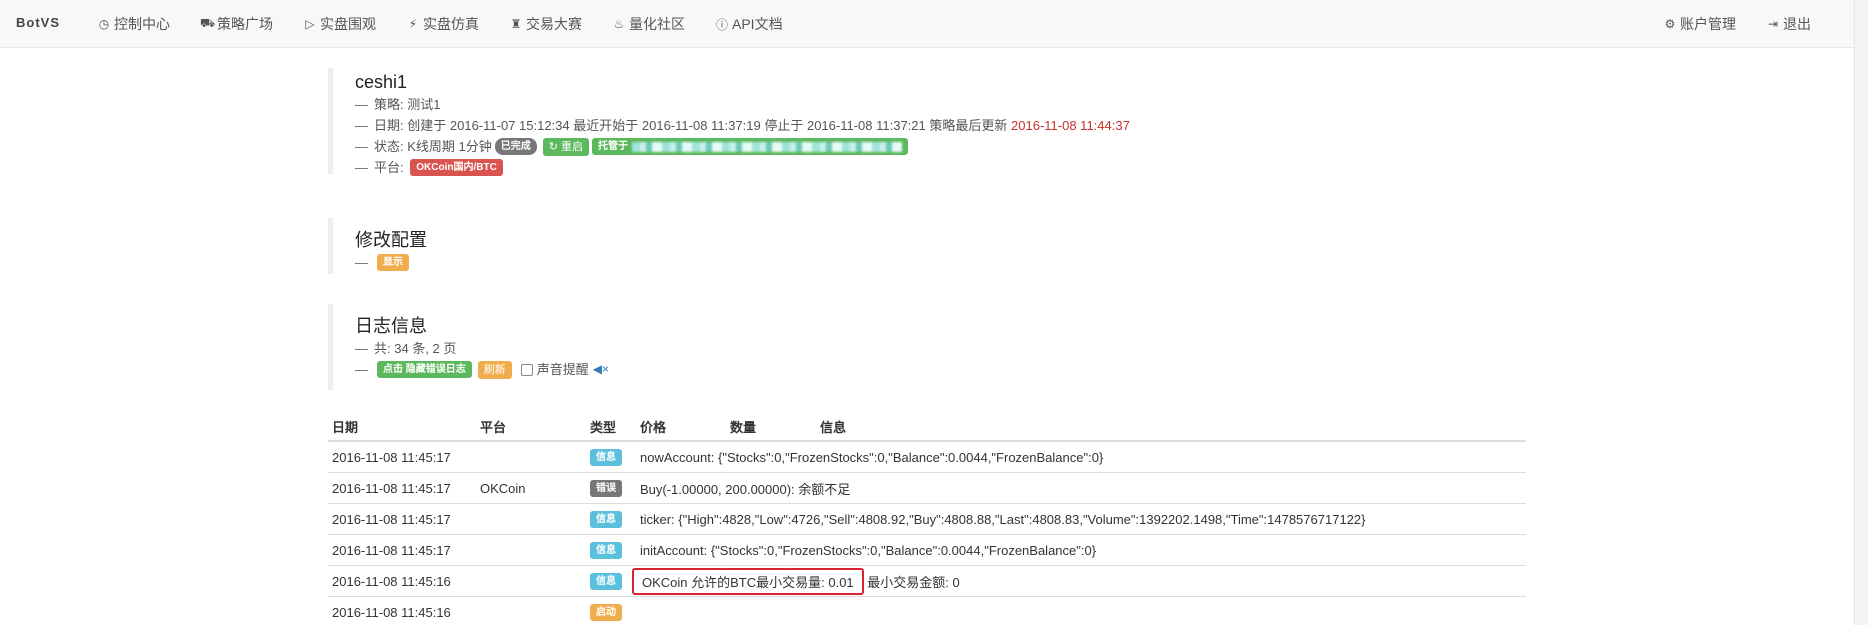 The width and height of the screenshot is (1868, 625). What do you see at coordinates (104, 24) in the screenshot?
I see `clock-icon: ◷` at bounding box center [104, 24].